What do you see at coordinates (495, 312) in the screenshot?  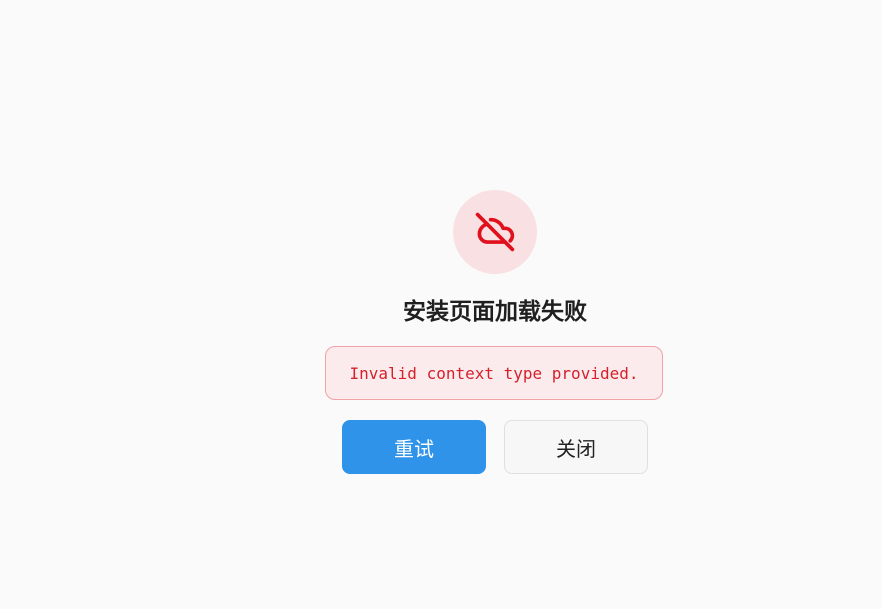 I see `error-title: 安装页面加载失败` at bounding box center [495, 312].